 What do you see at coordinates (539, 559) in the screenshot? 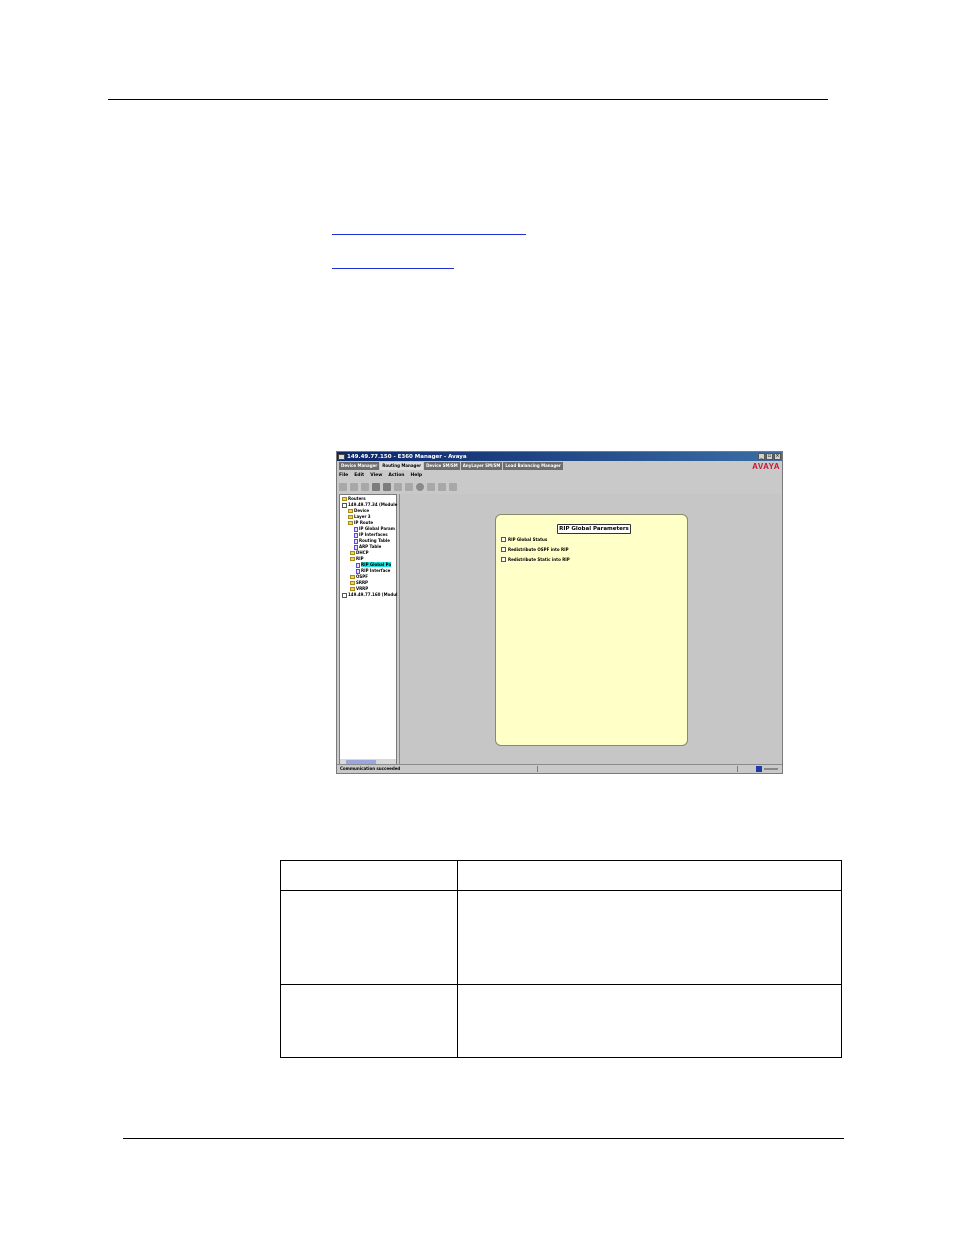
I see `option-label: Redistribute Static into RIP` at bounding box center [539, 559].